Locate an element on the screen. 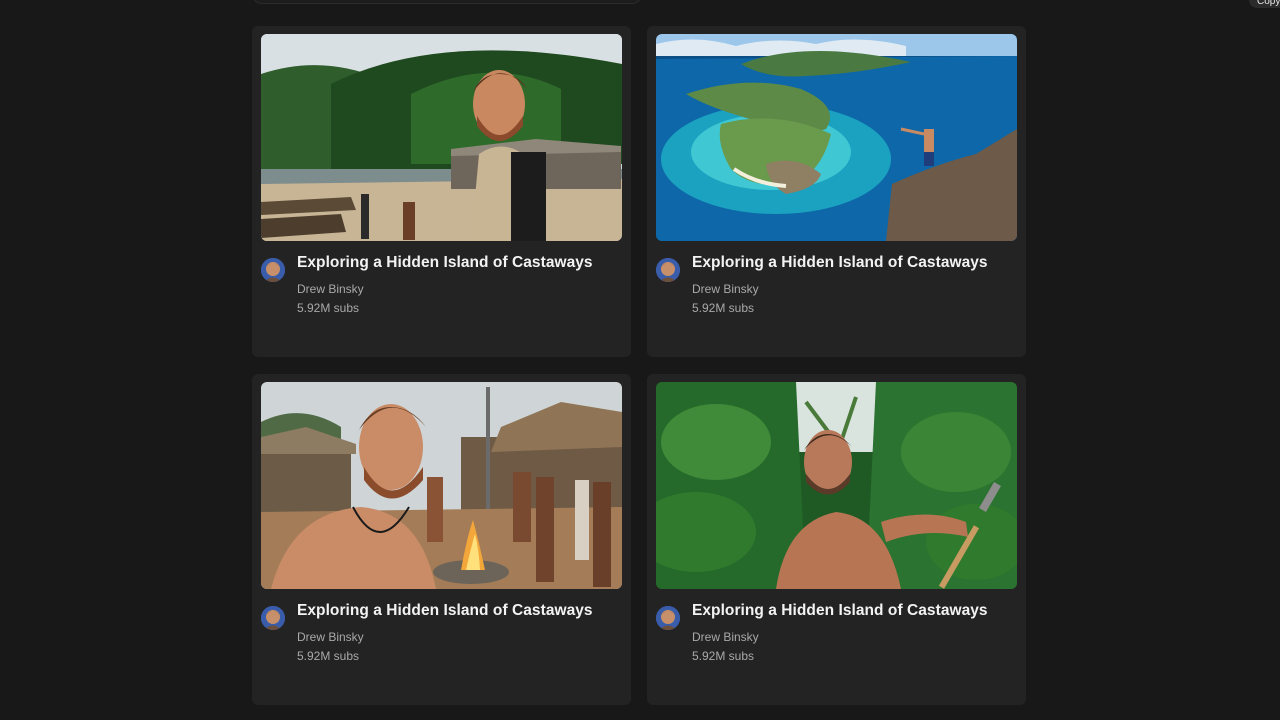 This screenshot has width=1280, height=720. thumbnail-campfire-image is located at coordinates (441, 485).